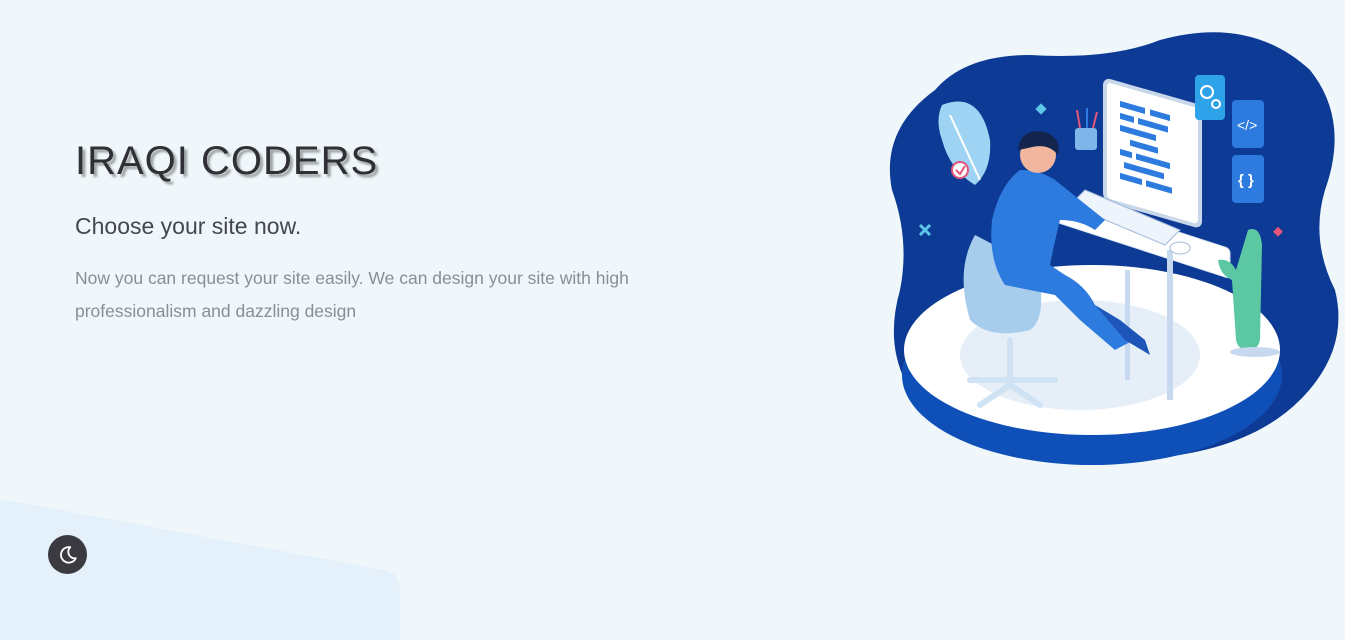 This screenshot has width=1345, height=640. I want to click on theme-toggle-button, so click(67, 554).